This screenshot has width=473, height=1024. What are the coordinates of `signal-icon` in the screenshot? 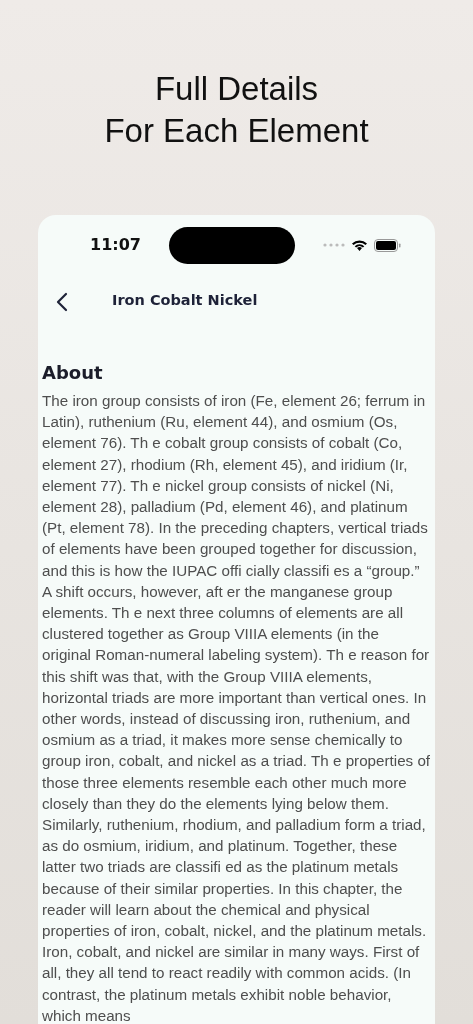 It's located at (334, 245).